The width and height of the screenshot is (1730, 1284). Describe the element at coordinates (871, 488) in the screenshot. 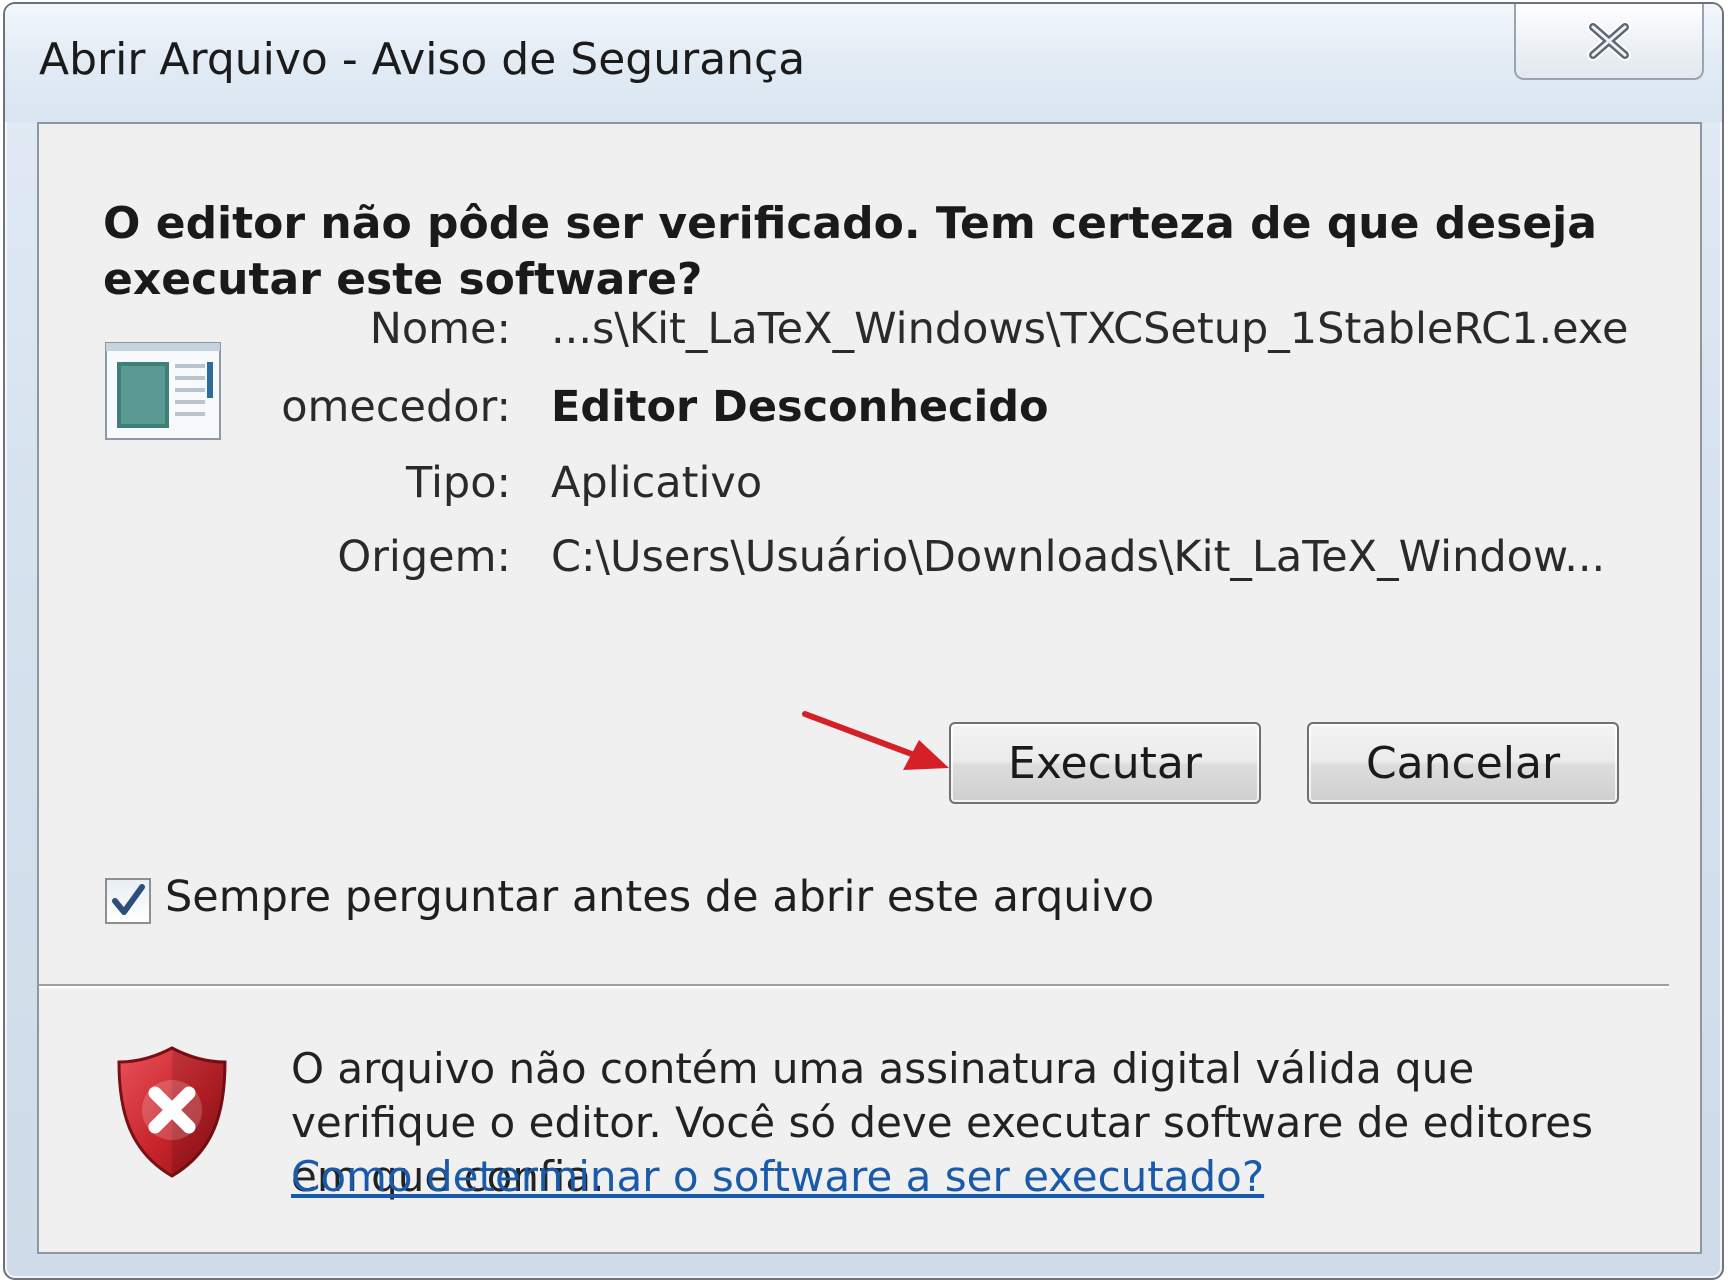

I see `detail-row-type: Tipo: Aplicativo` at that location.